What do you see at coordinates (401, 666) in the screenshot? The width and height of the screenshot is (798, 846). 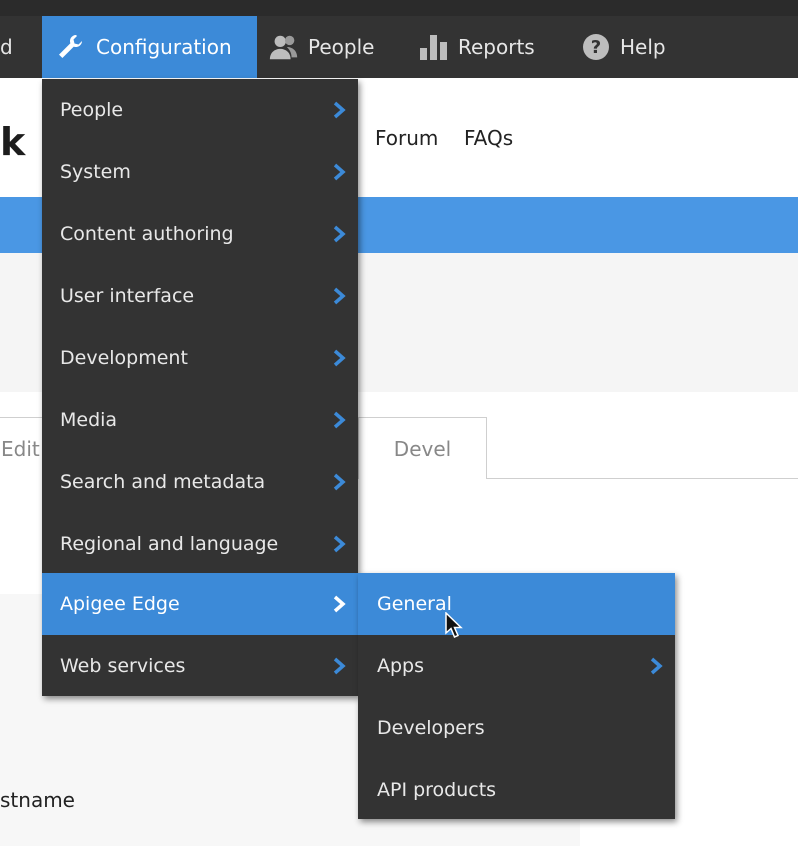 I see `submenu-item-label: Apps` at bounding box center [401, 666].